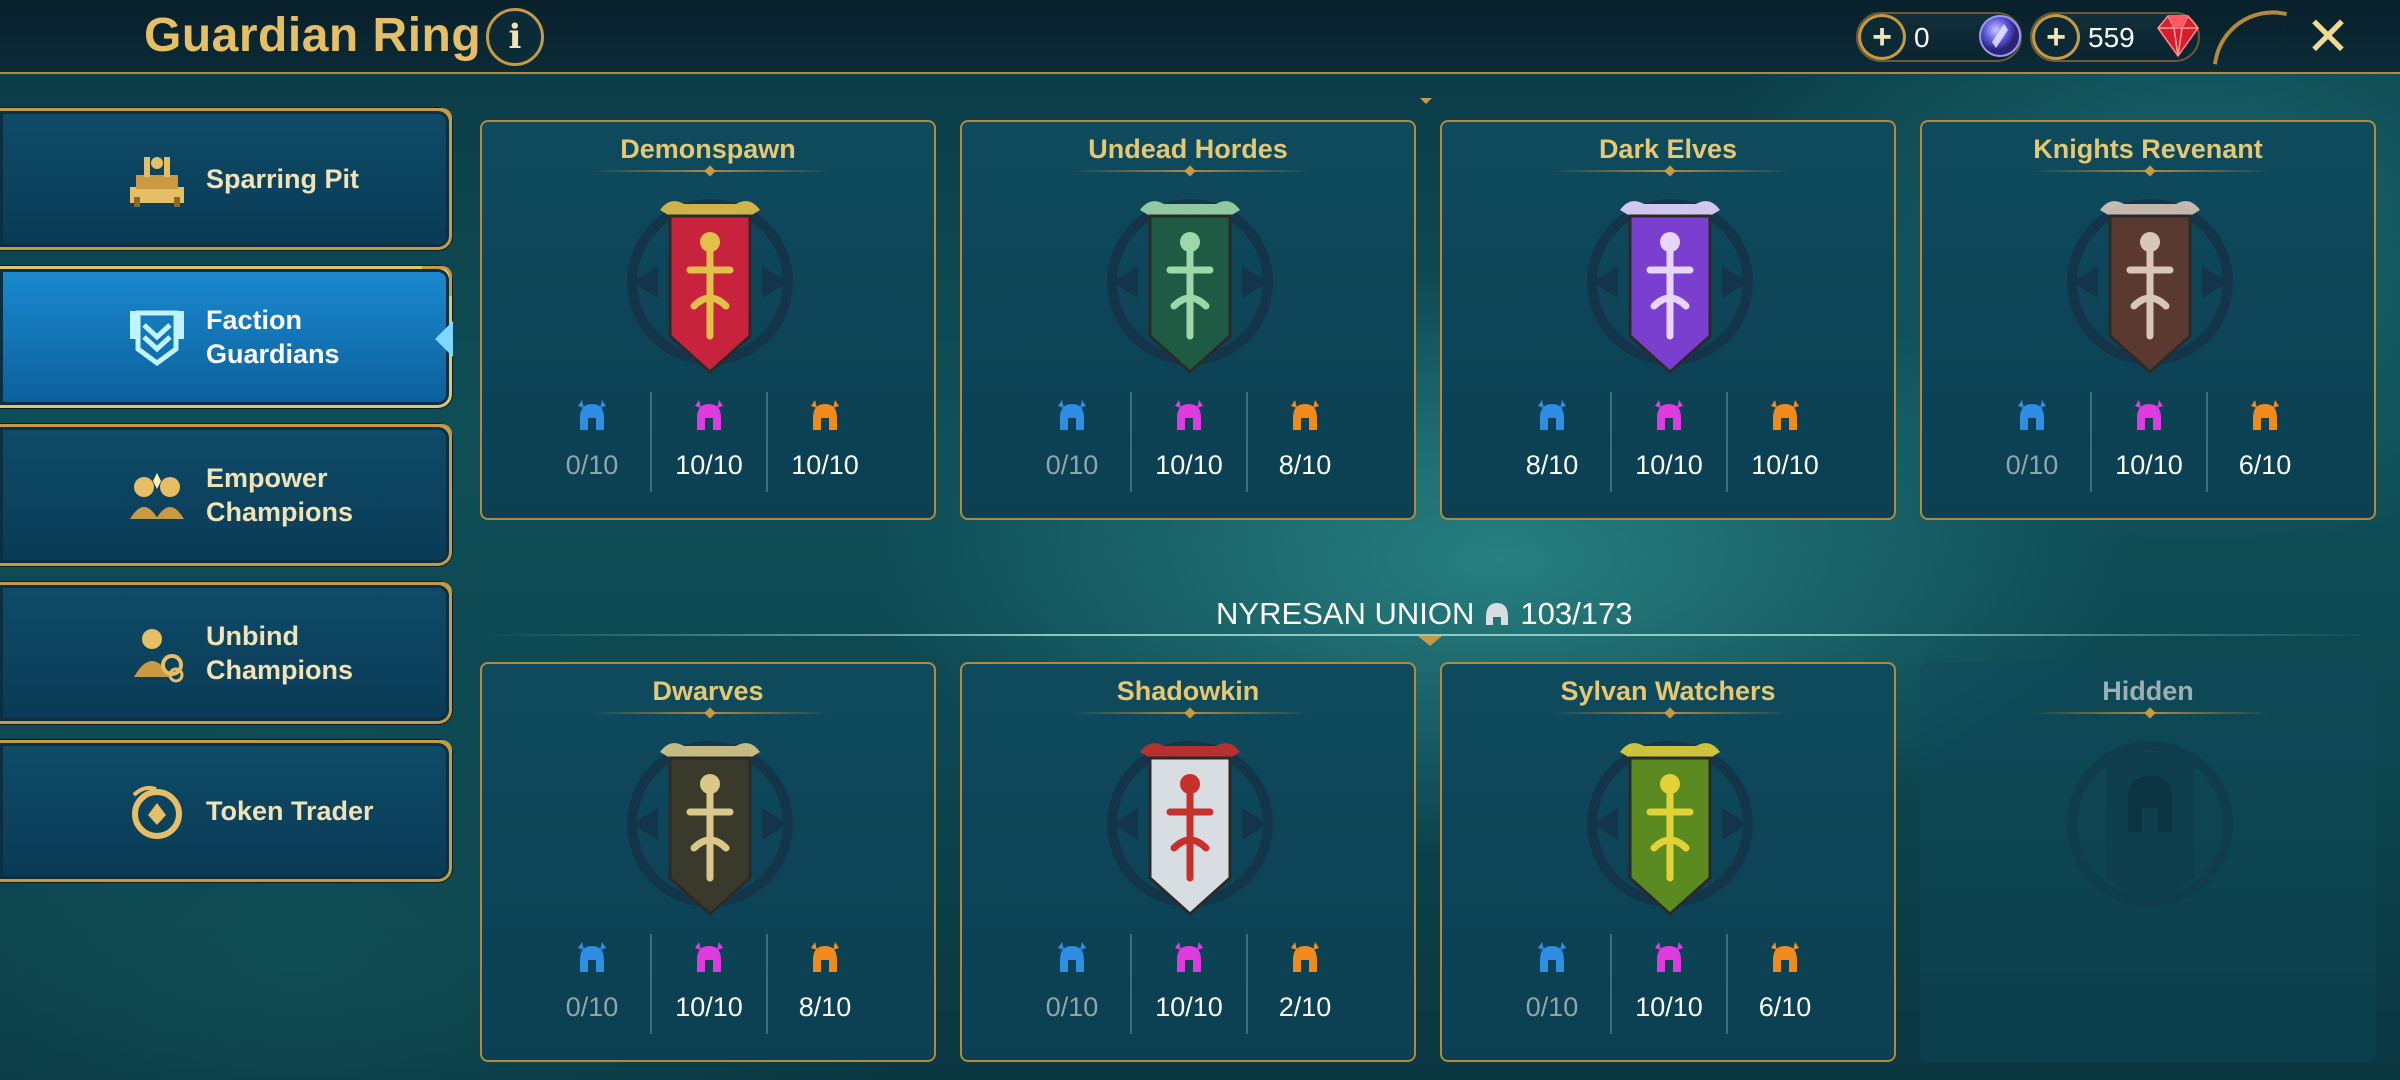 This screenshot has width=2400, height=1080. Describe the element at coordinates (1188, 862) in the screenshot. I see `faction-card-shadowkin: Shadowkin 0/10 10/10 2/10` at that location.